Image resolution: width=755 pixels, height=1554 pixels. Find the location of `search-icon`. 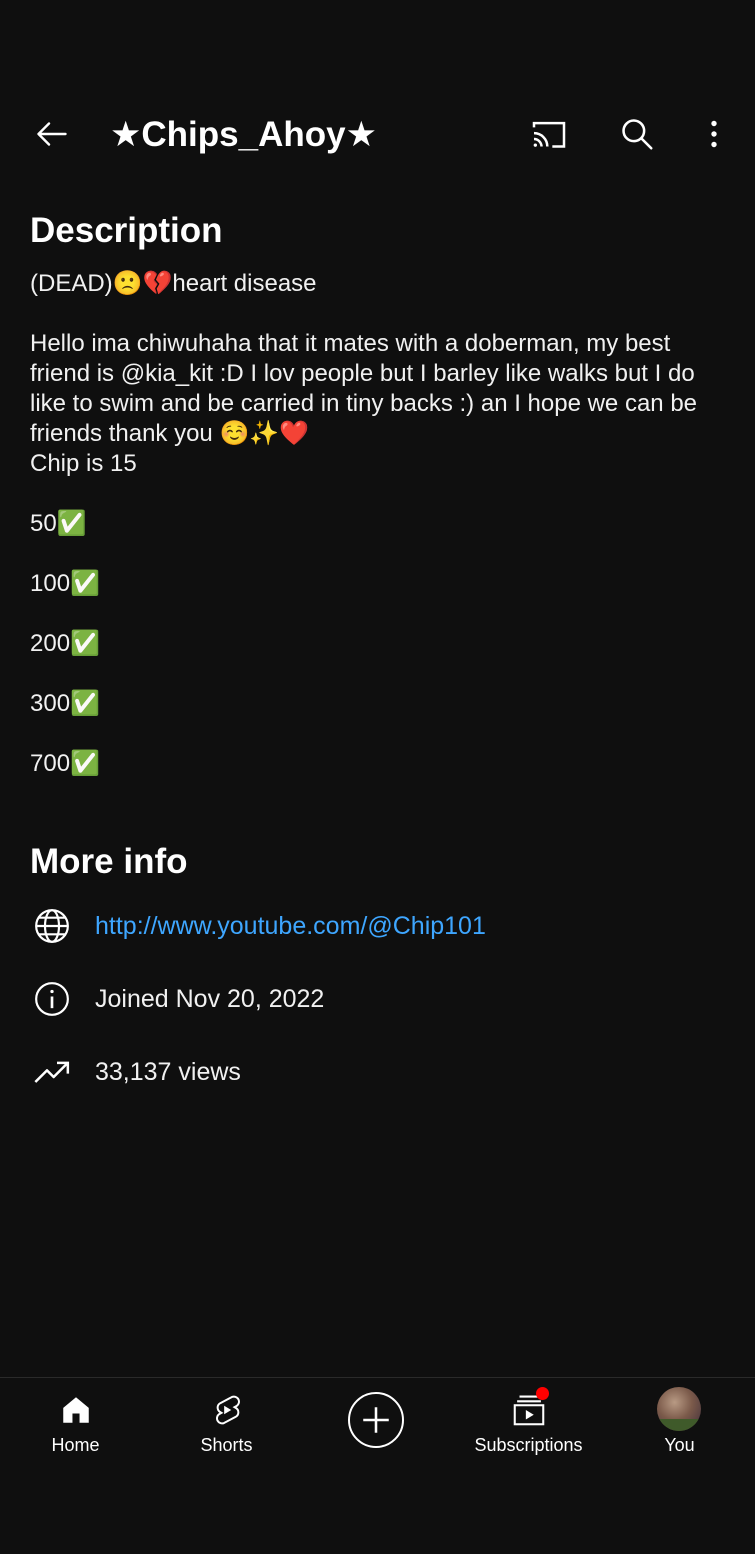

search-icon is located at coordinates (637, 134).